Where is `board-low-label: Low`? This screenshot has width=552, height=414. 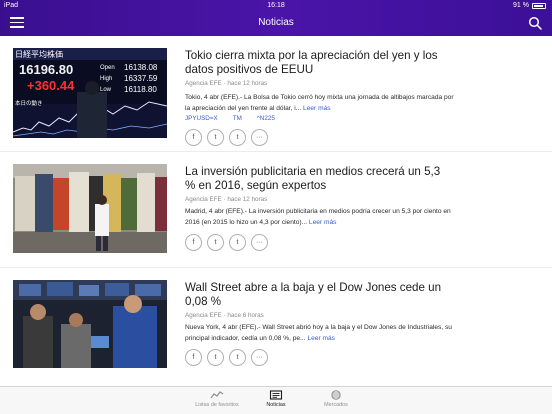
board-low-label: Low is located at coordinates (106, 90).